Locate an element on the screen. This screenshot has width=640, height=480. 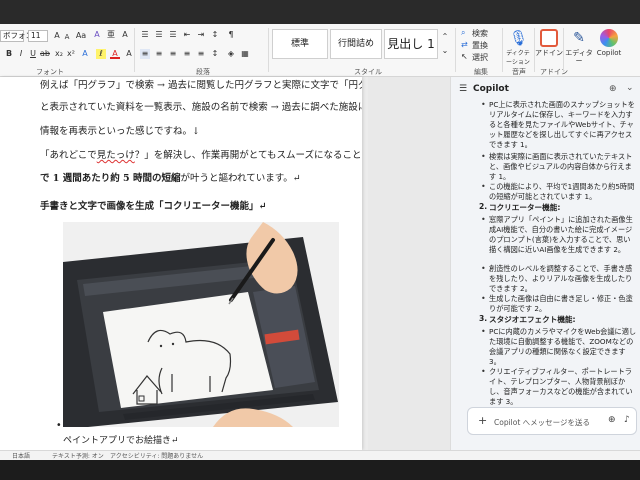
doc-line-1: 例えば「円グラフ」で検索 → 過去に閲覧した円グラフと実際に文字で「円グラフ」 is located at coordinates (201, 85).